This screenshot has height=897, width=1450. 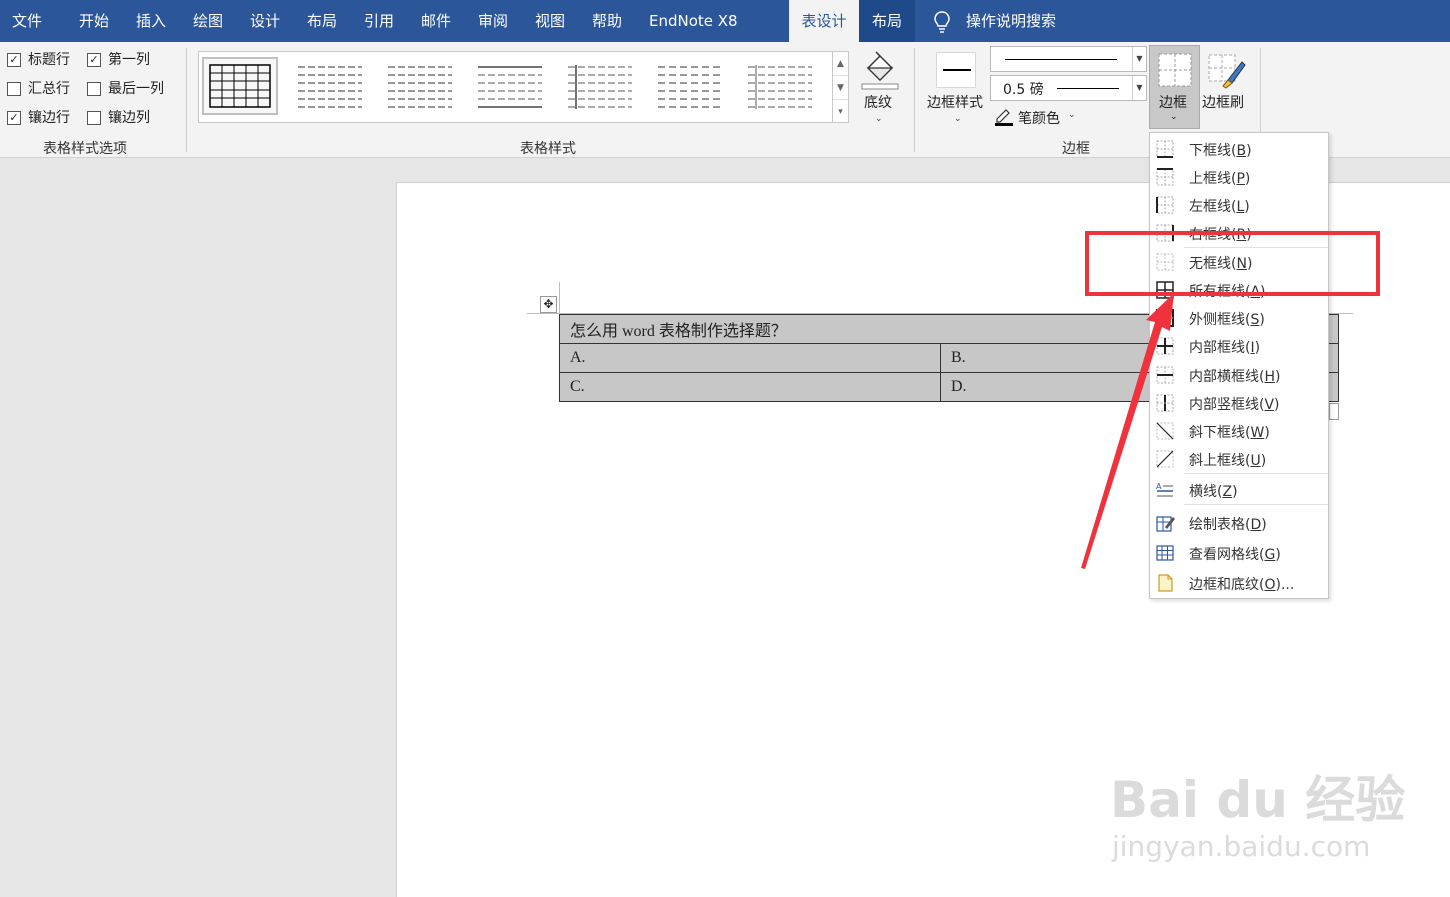 What do you see at coordinates (1239, 149) in the screenshot?
I see `menu-item-bottom-border: 下框线(B)` at bounding box center [1239, 149].